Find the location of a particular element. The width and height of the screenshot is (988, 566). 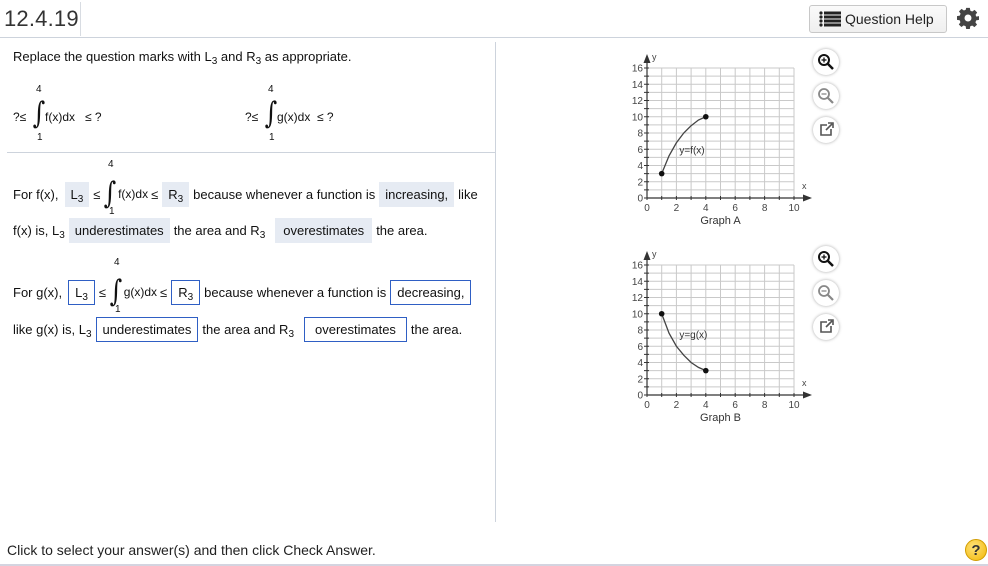

label: For g(x), is located at coordinates (38, 292).